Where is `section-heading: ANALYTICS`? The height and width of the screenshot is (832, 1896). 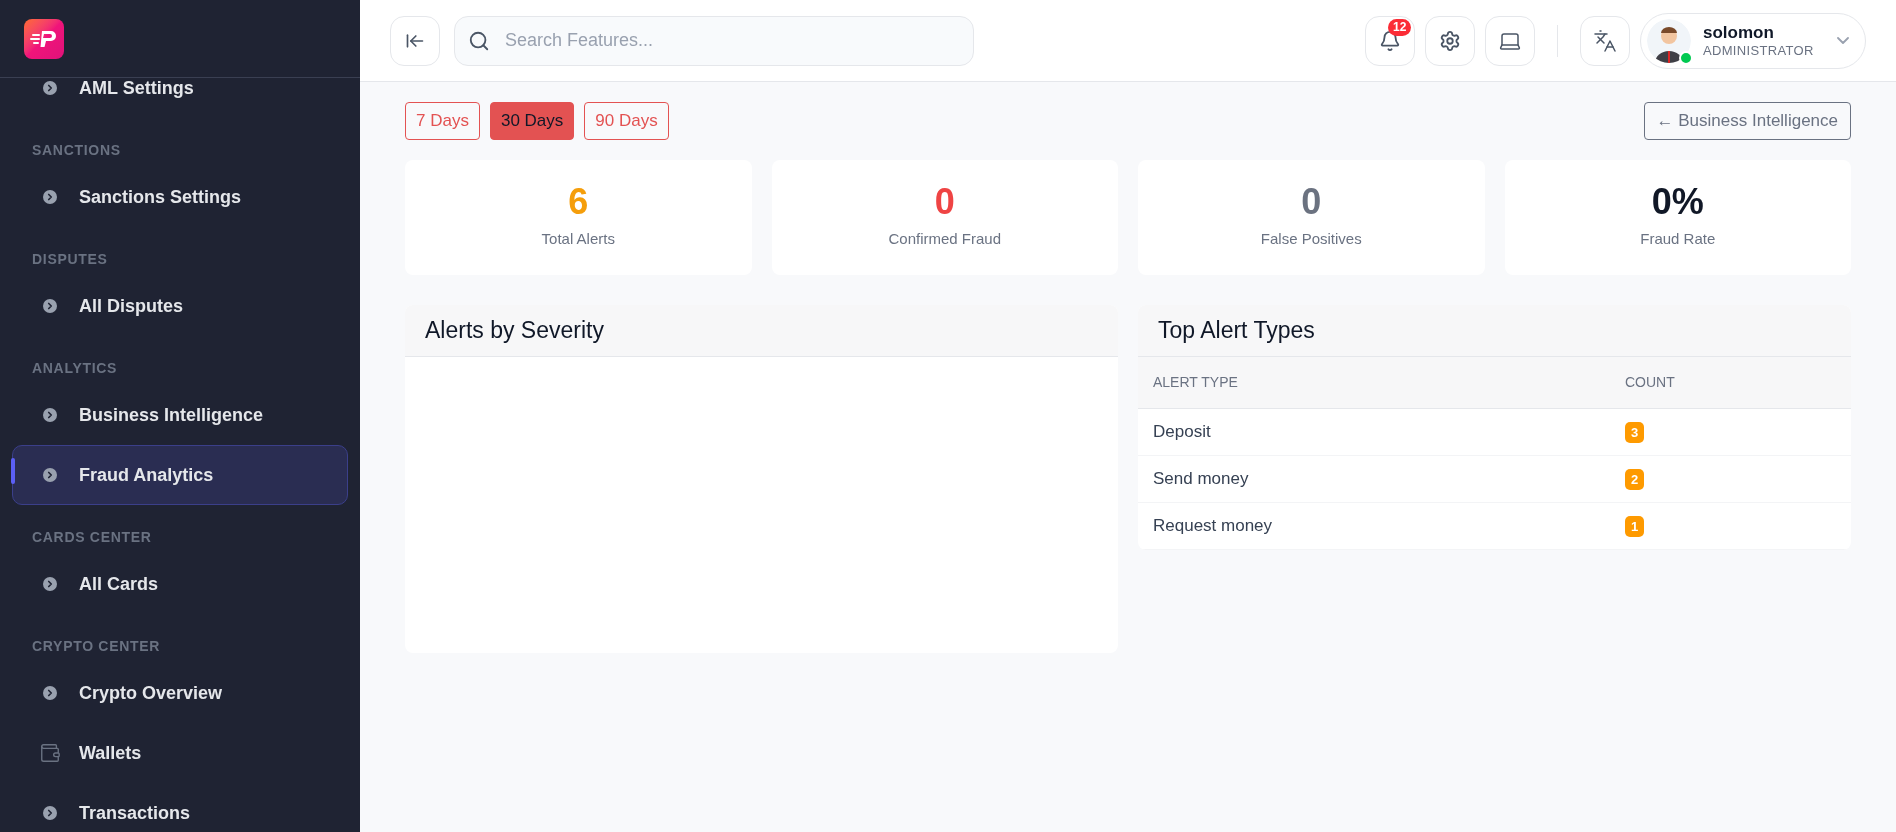
section-heading: ANALYTICS is located at coordinates (75, 368).